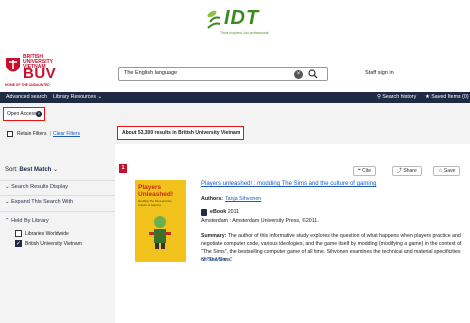 The width and height of the screenshot is (470, 323). I want to click on remove-chip-icon: ×, so click(39, 114).